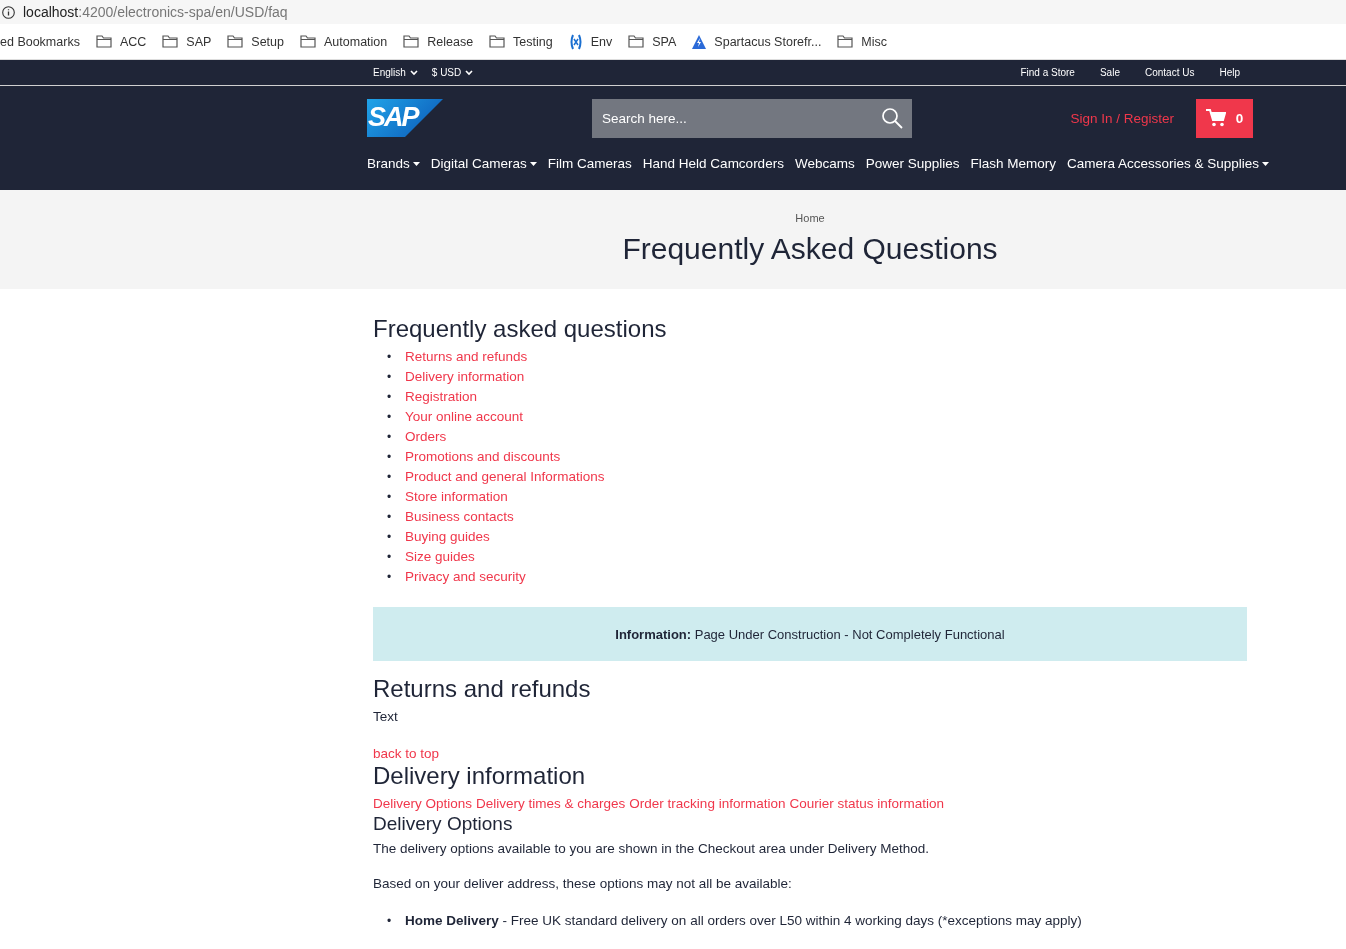 The height and width of the screenshot is (949, 1346). I want to click on bolt-icon, so click(699, 41).